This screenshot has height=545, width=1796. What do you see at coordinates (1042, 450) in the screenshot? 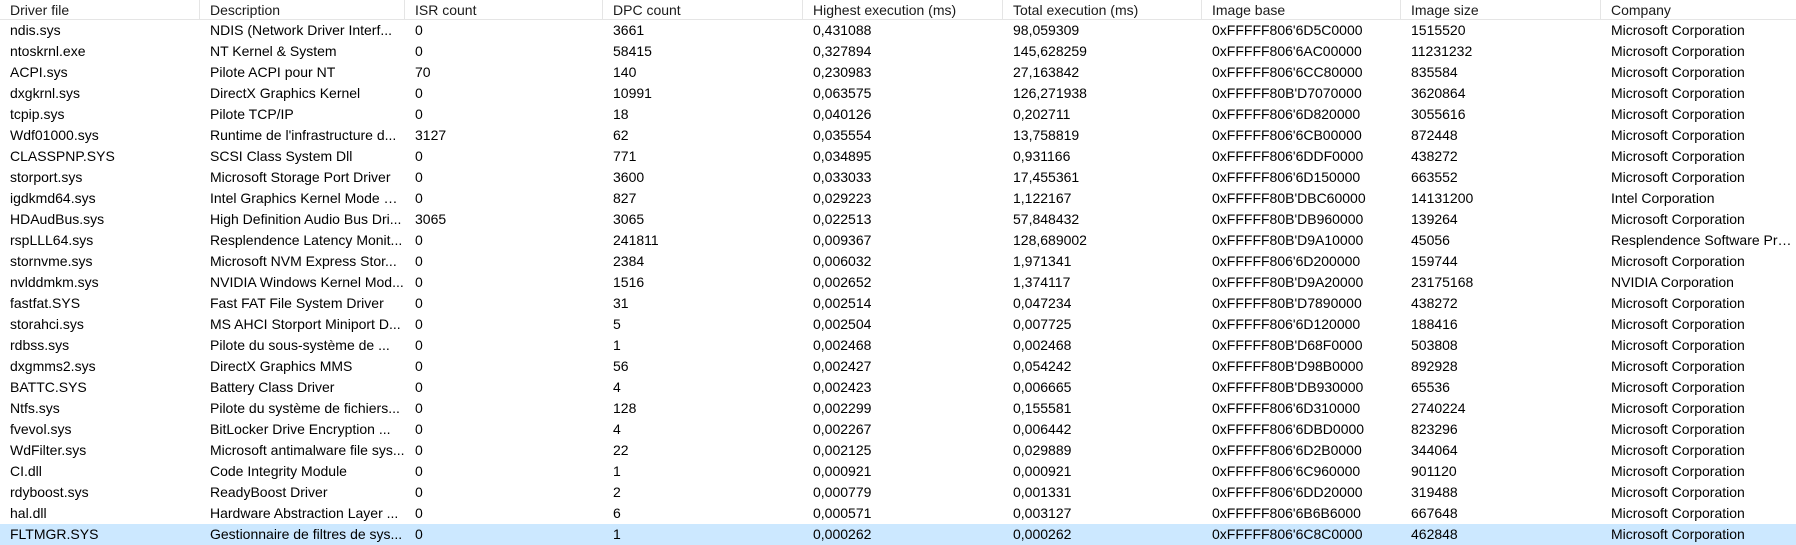
I see `total-execution-cell: 0,029889` at bounding box center [1042, 450].